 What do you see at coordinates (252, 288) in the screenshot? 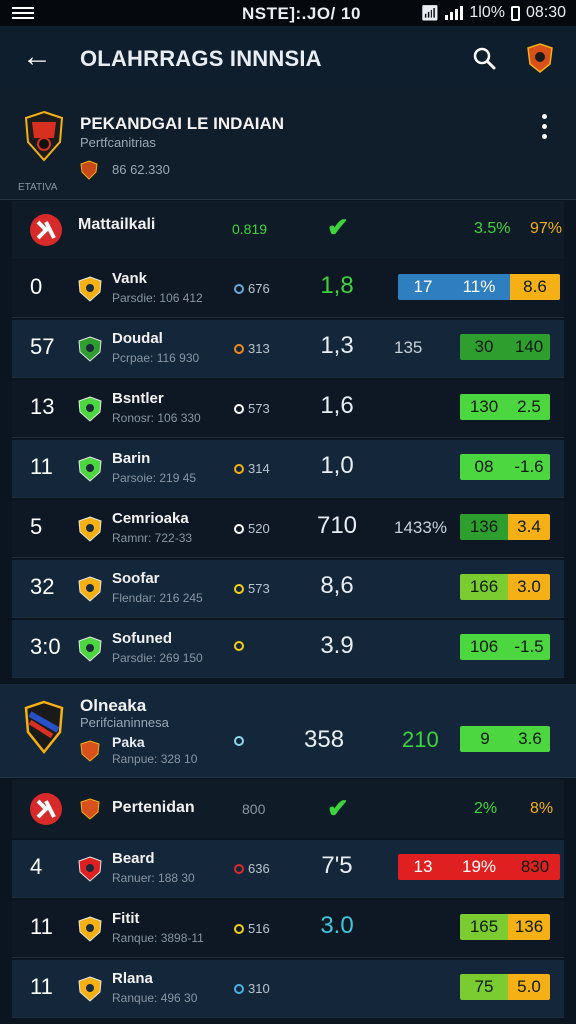
I see `team-dot-value: 676` at bounding box center [252, 288].